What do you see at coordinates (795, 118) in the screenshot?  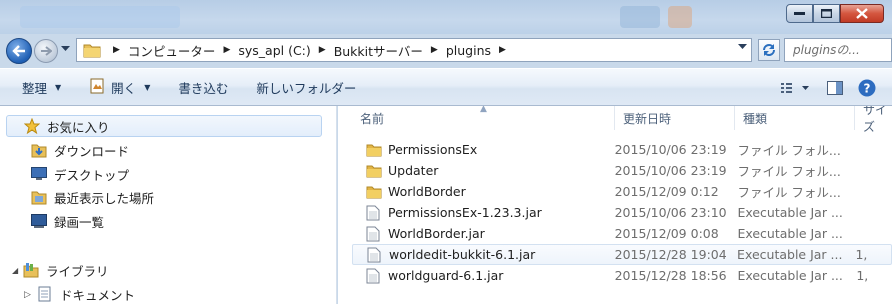 I see `column-header-type: 種類` at bounding box center [795, 118].